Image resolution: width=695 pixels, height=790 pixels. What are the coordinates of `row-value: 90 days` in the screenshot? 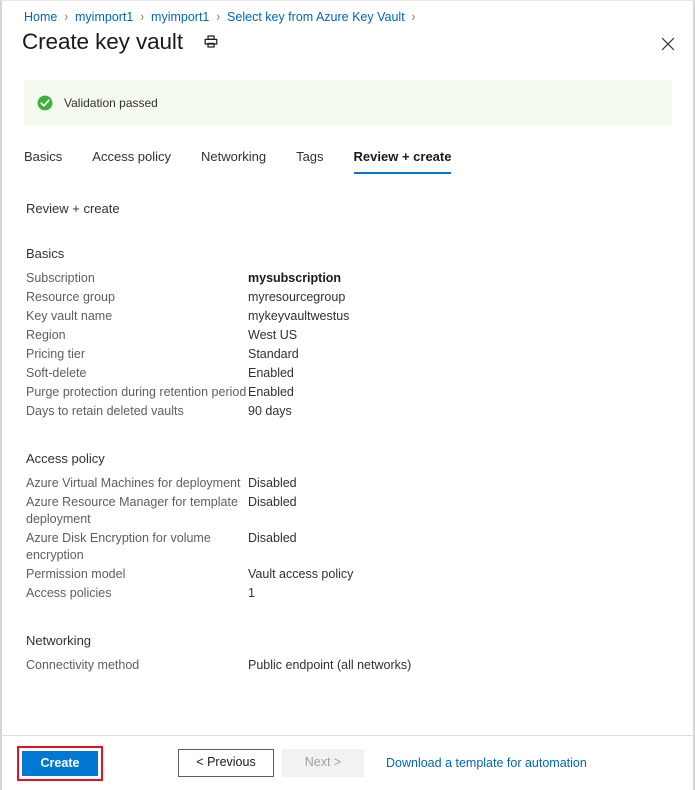 It's located at (270, 411).